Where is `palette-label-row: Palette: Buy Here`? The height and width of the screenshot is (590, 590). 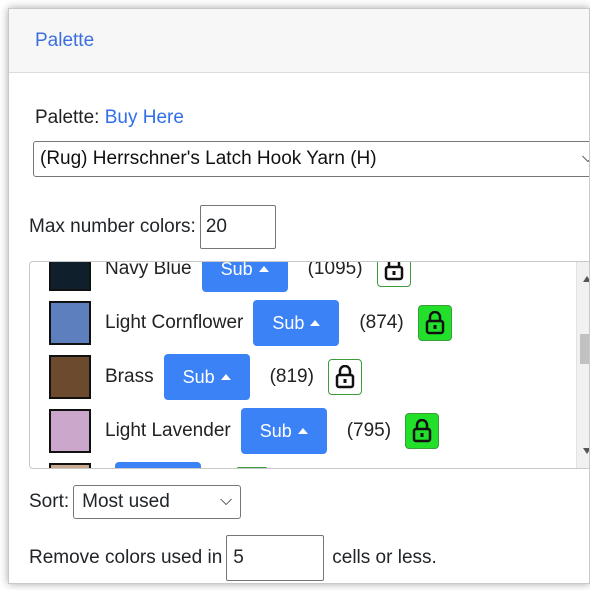 palette-label-row: Palette: Buy Here is located at coordinates (109, 118).